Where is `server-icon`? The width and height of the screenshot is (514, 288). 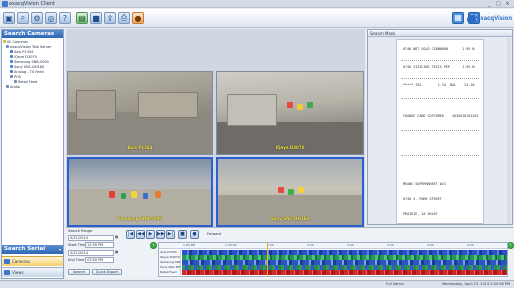
server-icon is located at coordinates (7, 46).